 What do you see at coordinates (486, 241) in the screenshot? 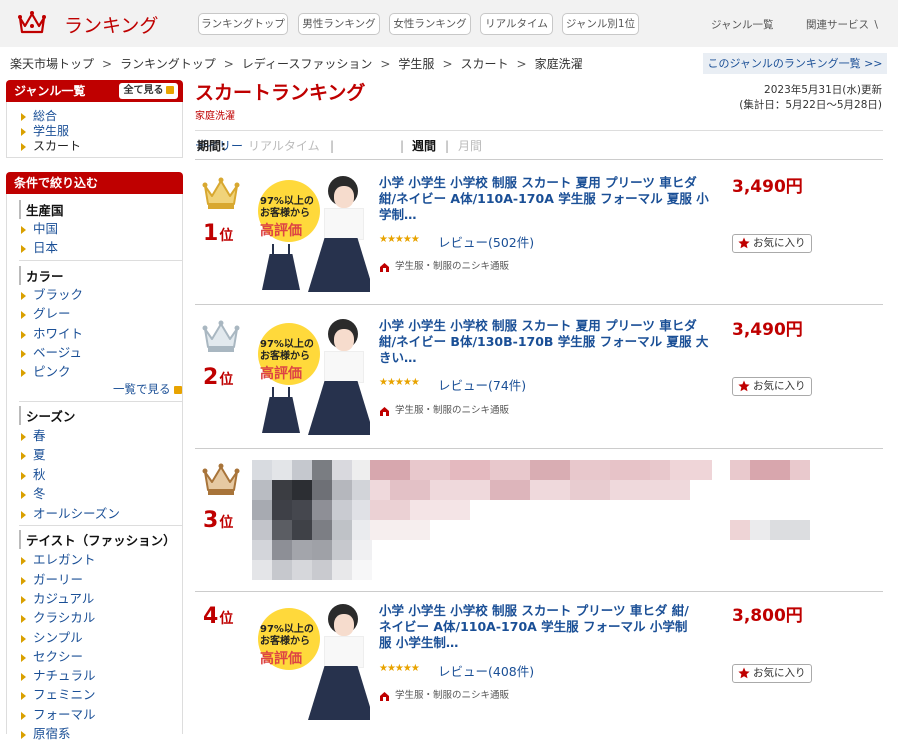
I see `review-link: レビュー(502件)` at bounding box center [486, 241].